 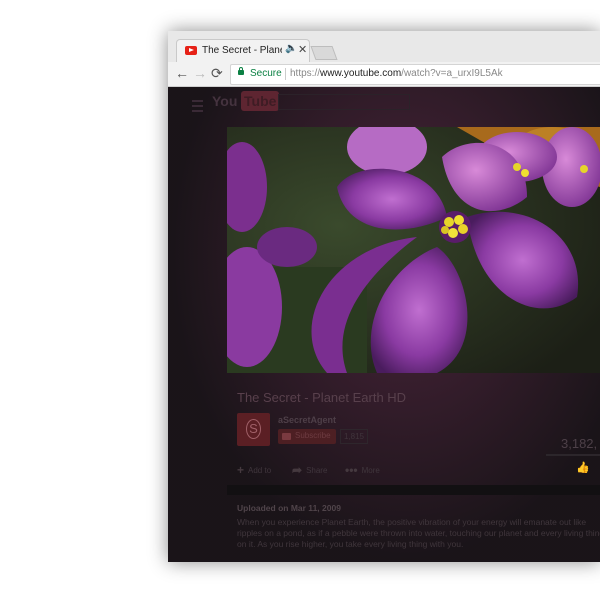 What do you see at coordinates (452, 73) in the screenshot?
I see `url-path: /watch?v=a_urxI9L5Ak` at bounding box center [452, 73].